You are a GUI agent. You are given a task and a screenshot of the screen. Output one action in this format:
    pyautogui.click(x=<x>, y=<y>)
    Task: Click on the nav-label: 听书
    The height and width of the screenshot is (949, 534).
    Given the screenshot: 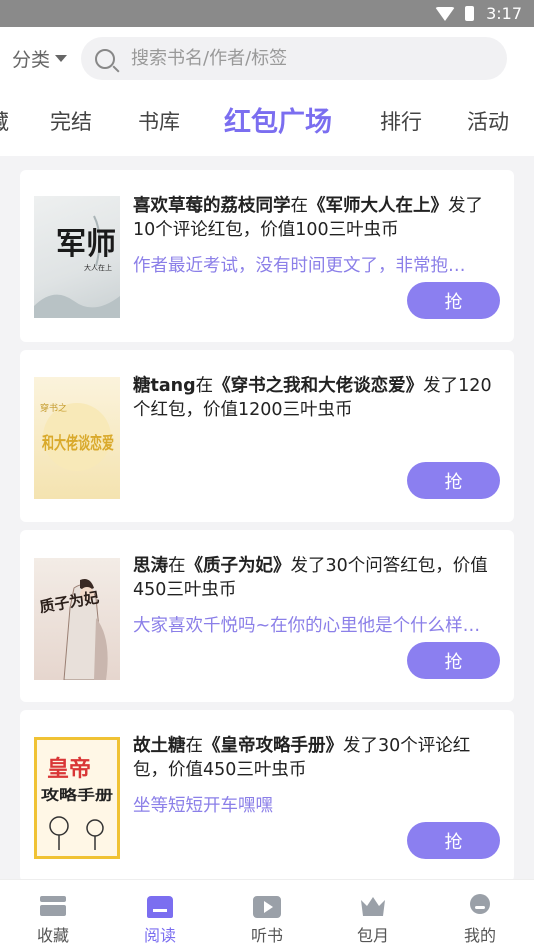 What is the action you would take?
    pyautogui.click(x=266, y=935)
    